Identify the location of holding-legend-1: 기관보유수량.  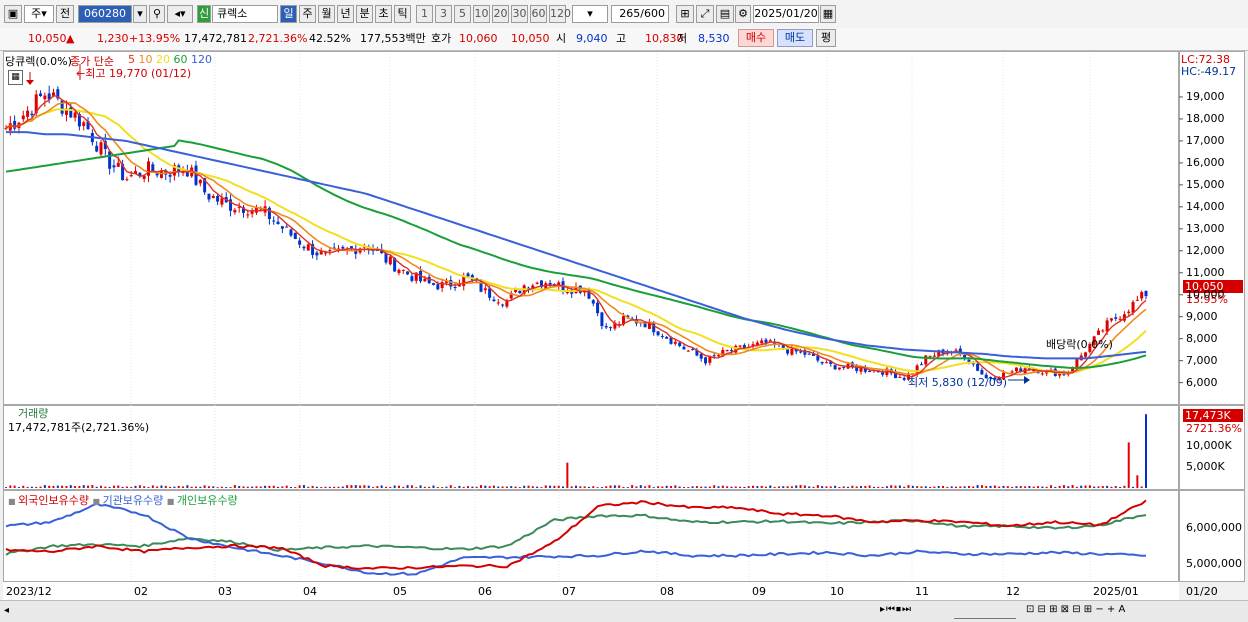
(134, 500).